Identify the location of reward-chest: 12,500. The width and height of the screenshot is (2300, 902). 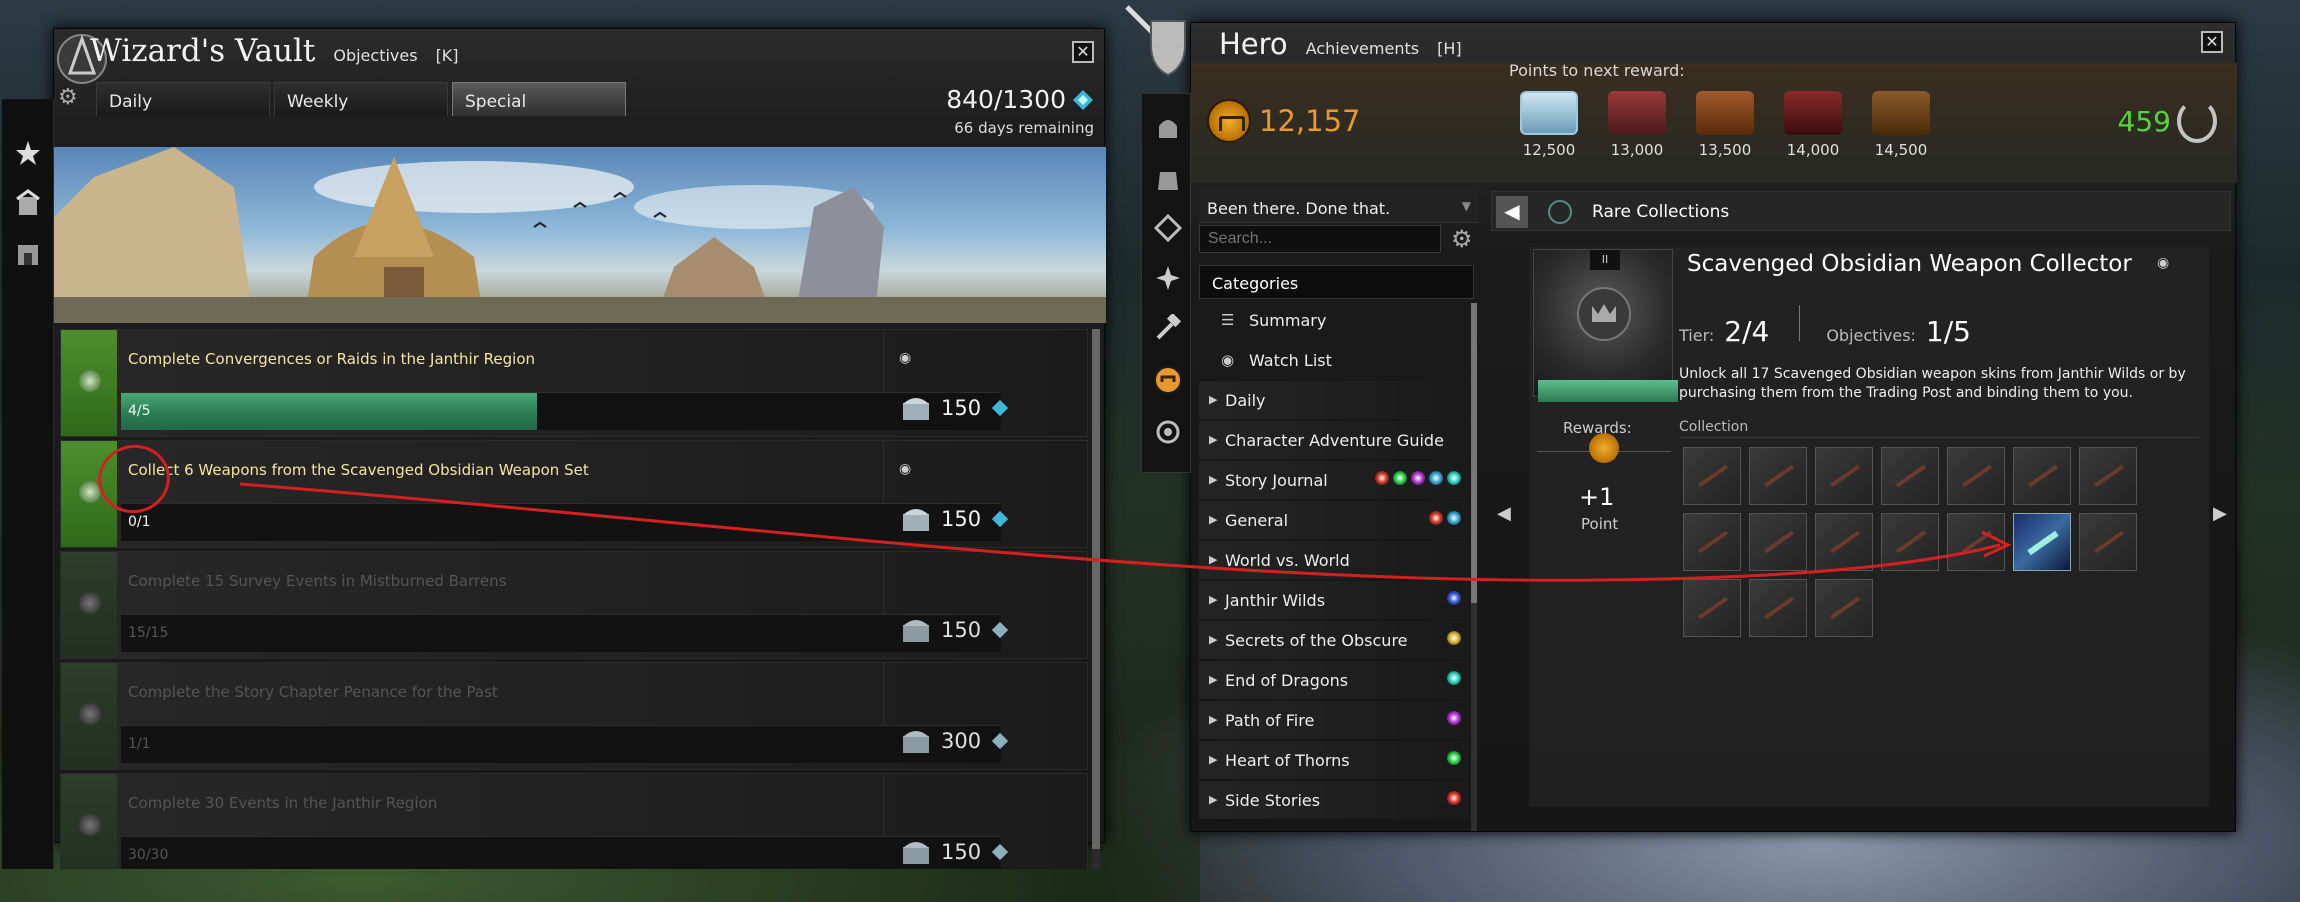
(1549, 125).